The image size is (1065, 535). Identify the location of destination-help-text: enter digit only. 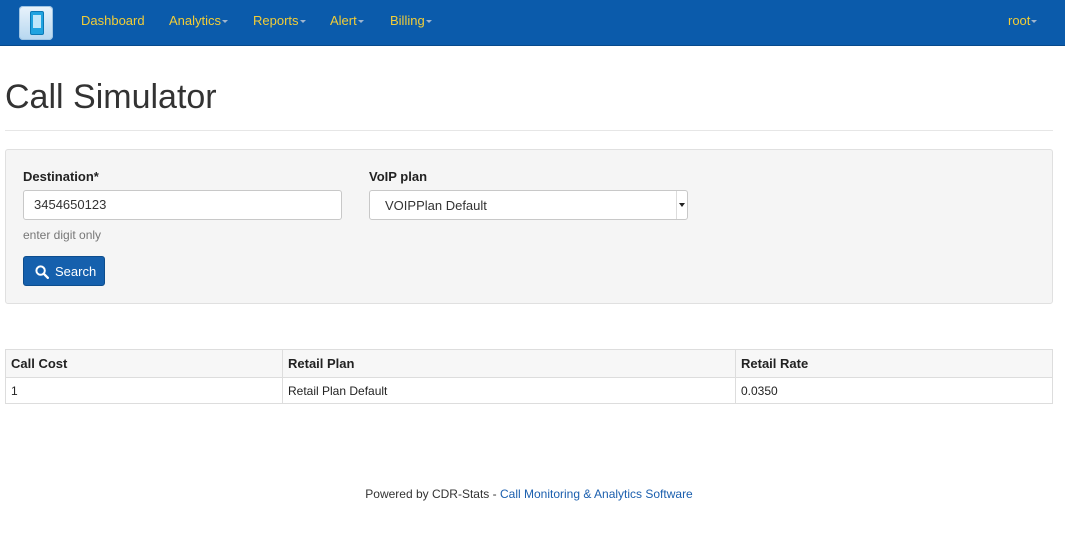
(62, 235).